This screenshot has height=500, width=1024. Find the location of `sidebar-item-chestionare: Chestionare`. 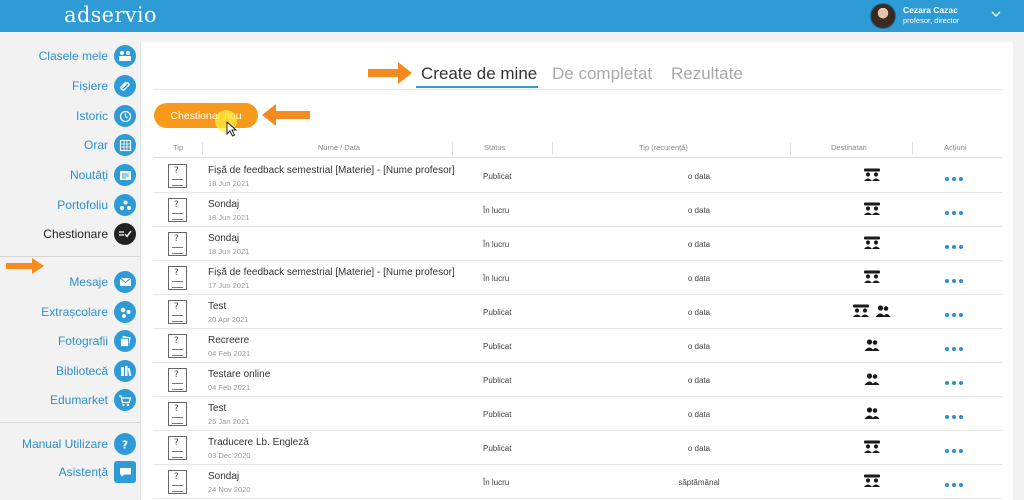

sidebar-item-chestionare: Chestionare is located at coordinates (68, 234).